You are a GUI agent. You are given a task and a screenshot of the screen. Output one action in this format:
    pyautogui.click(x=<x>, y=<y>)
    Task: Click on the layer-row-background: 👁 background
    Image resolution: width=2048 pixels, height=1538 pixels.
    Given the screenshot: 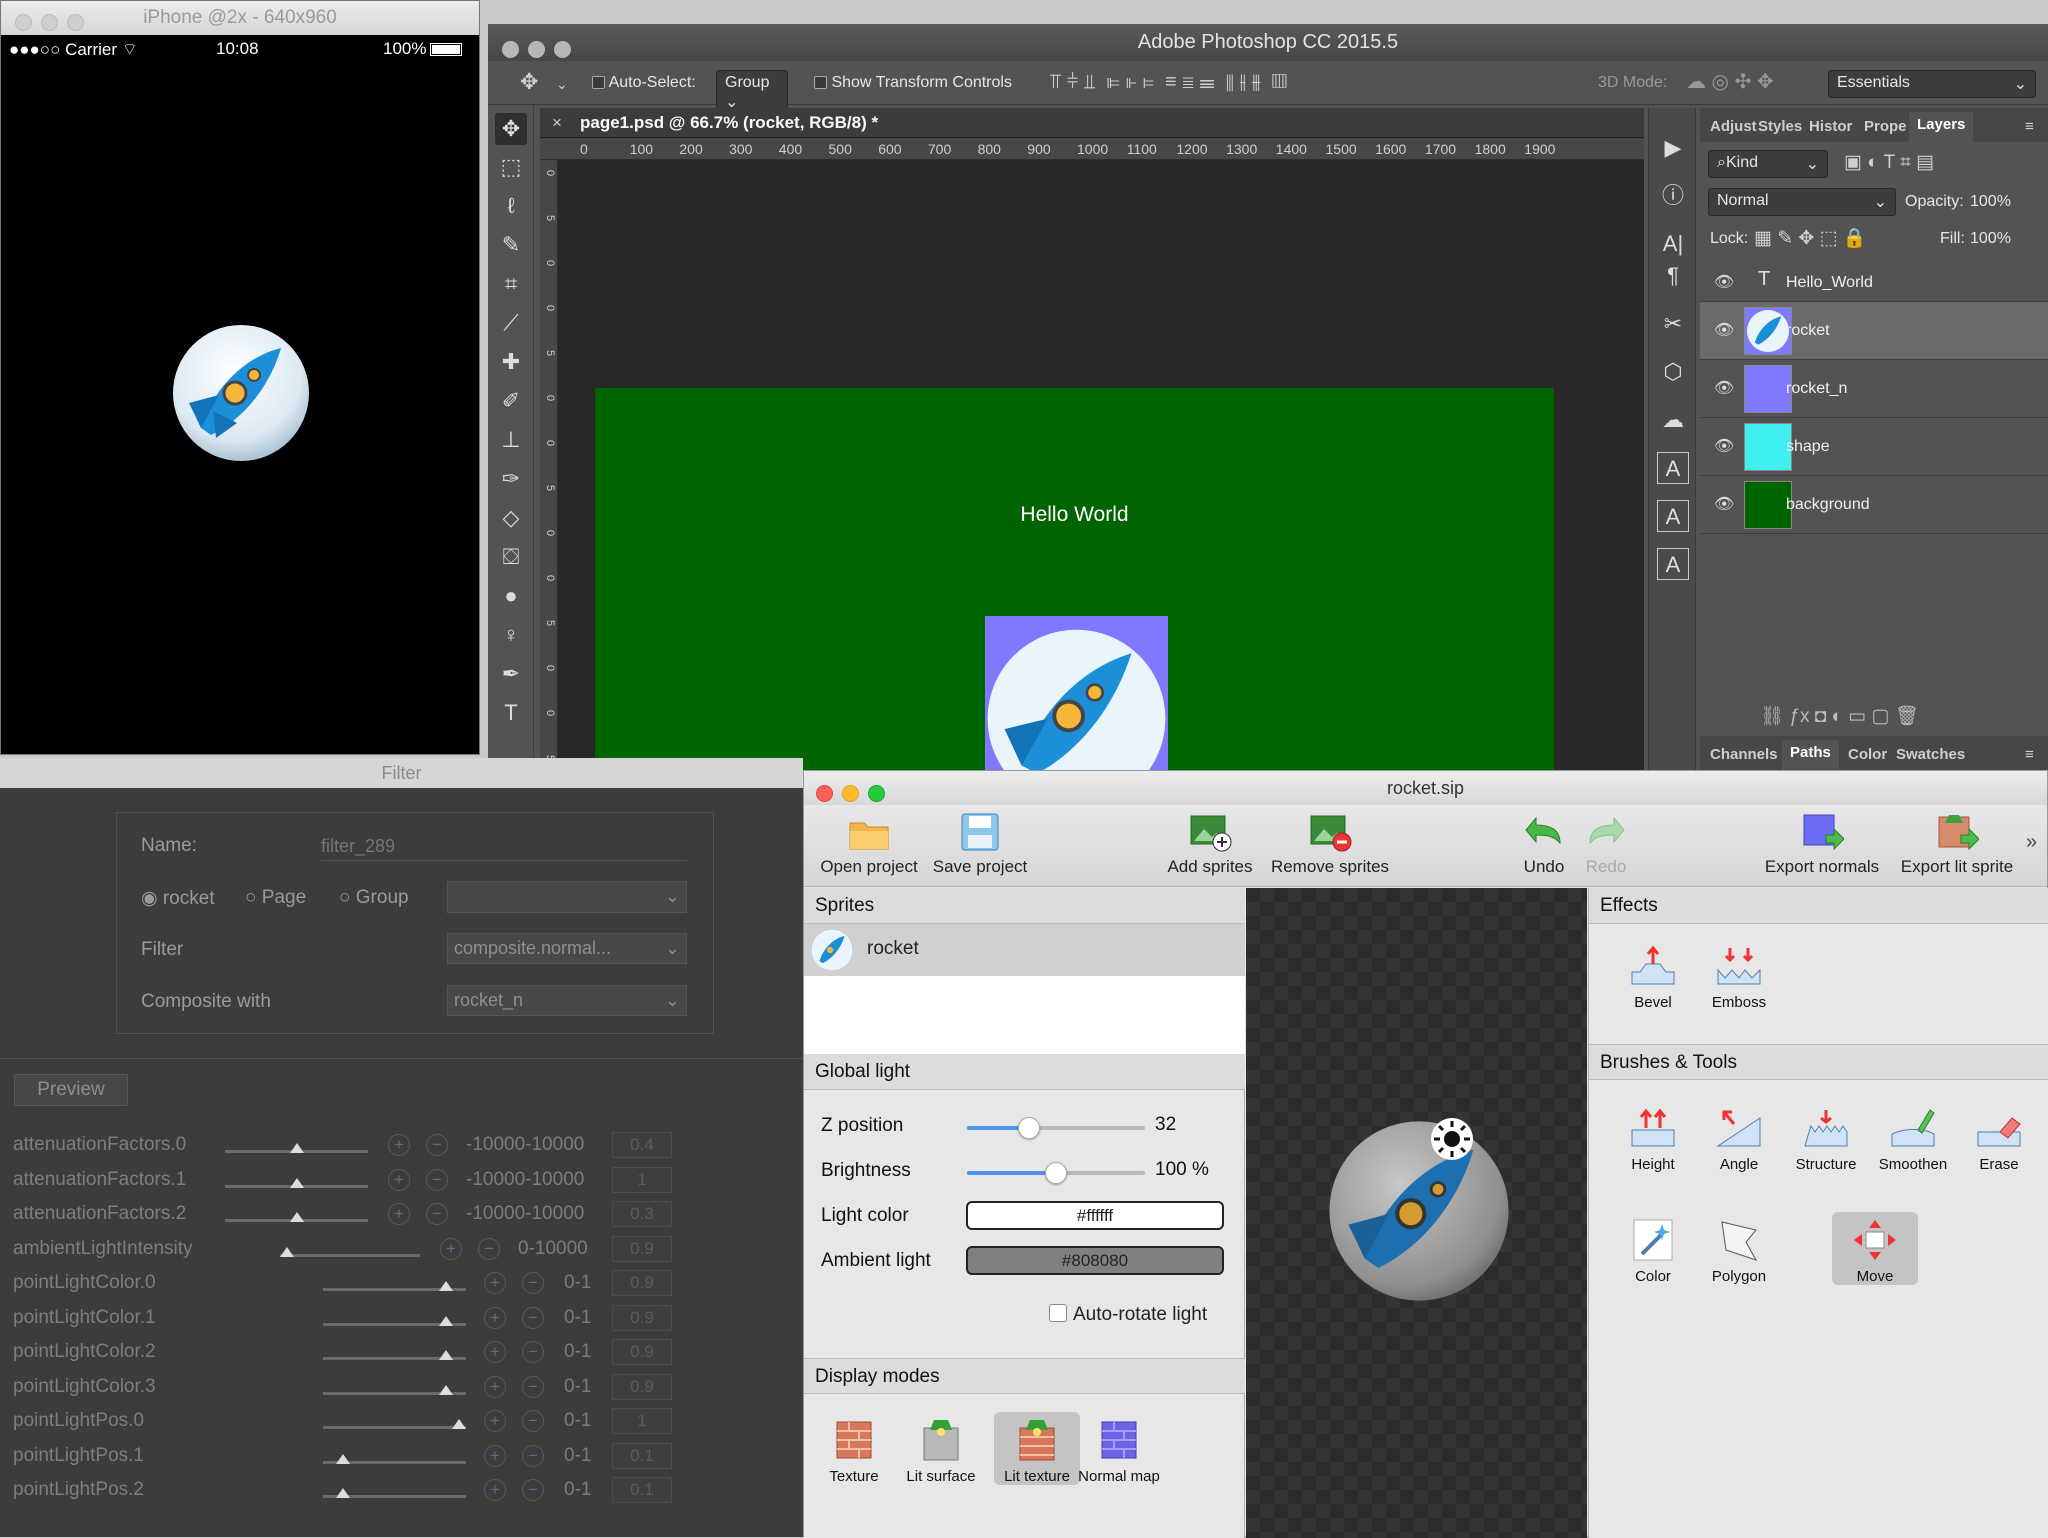 What is the action you would take?
    pyautogui.click(x=1874, y=505)
    